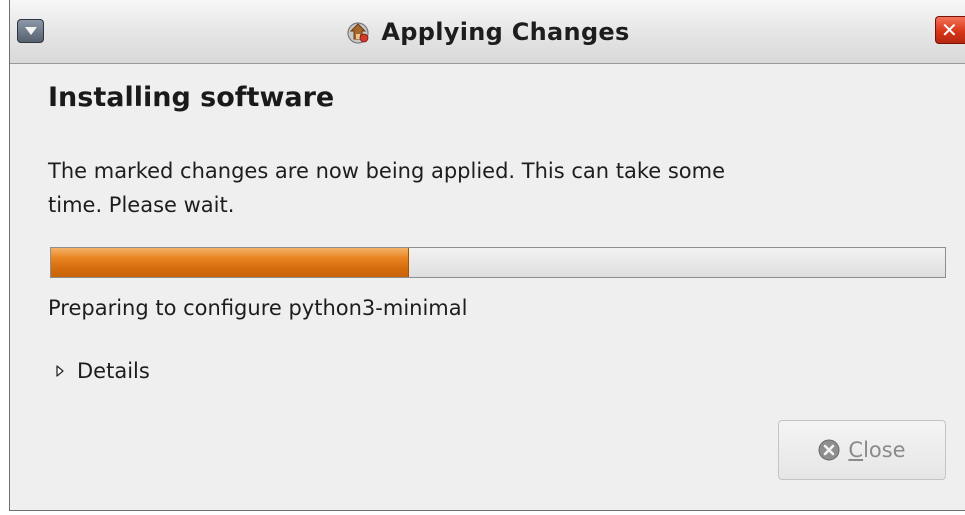 Image resolution: width=965 pixels, height=515 pixels. What do you see at coordinates (258, 308) in the screenshot?
I see `status-text: Preparing to configure python3-minimal` at bounding box center [258, 308].